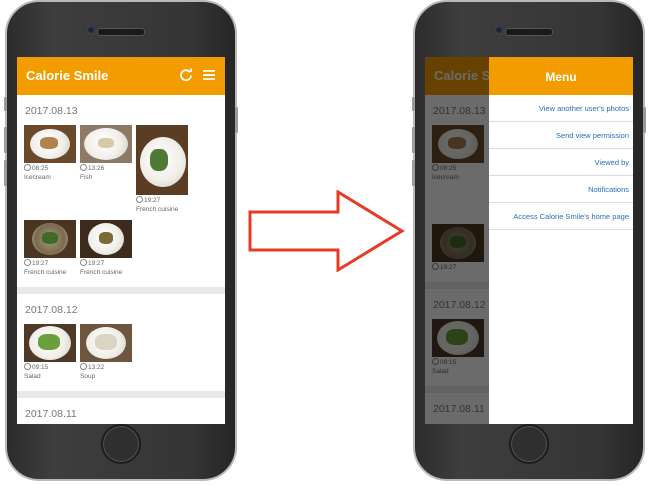 This screenshot has height=485, width=650. What do you see at coordinates (561, 76) in the screenshot?
I see `menu-title: Menu` at bounding box center [561, 76].